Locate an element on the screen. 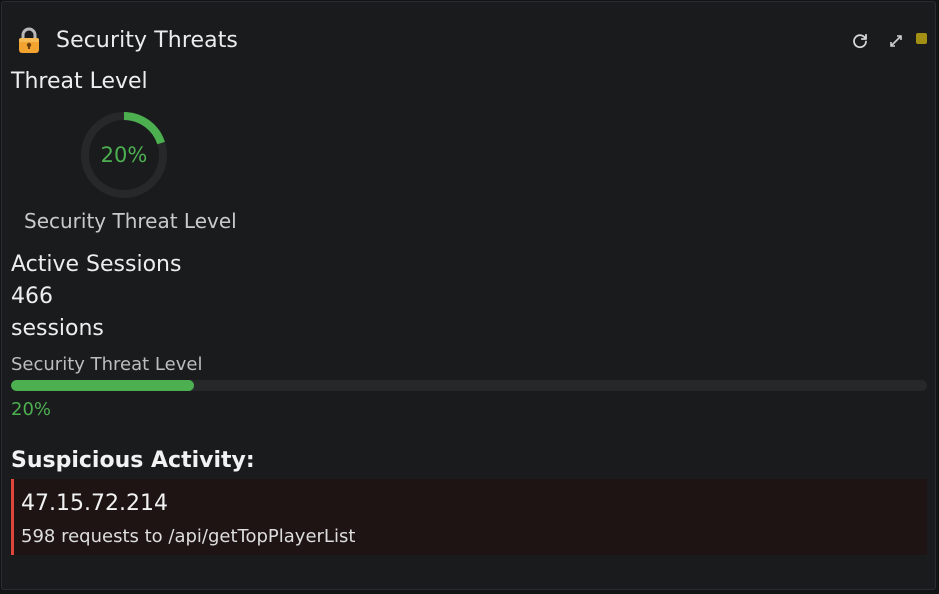 Image resolution: width=939 pixels, height=594 pixels. active-sessions-unit: sessions is located at coordinates (57, 328).